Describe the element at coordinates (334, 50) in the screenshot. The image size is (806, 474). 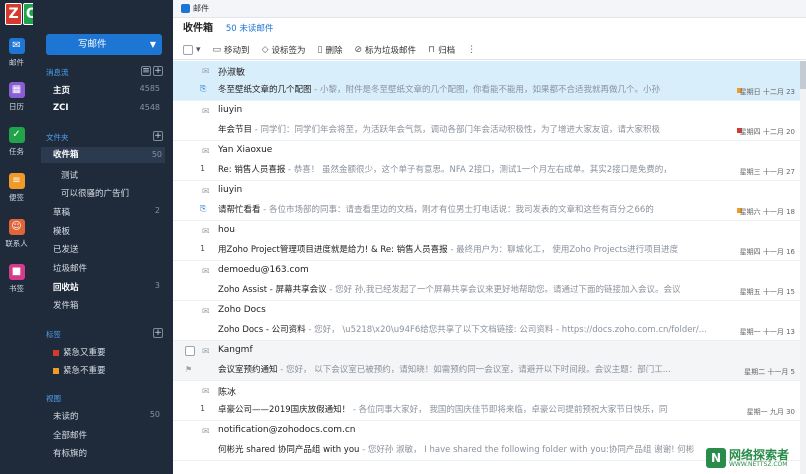
I see `toolbar-label: 删除` at that location.